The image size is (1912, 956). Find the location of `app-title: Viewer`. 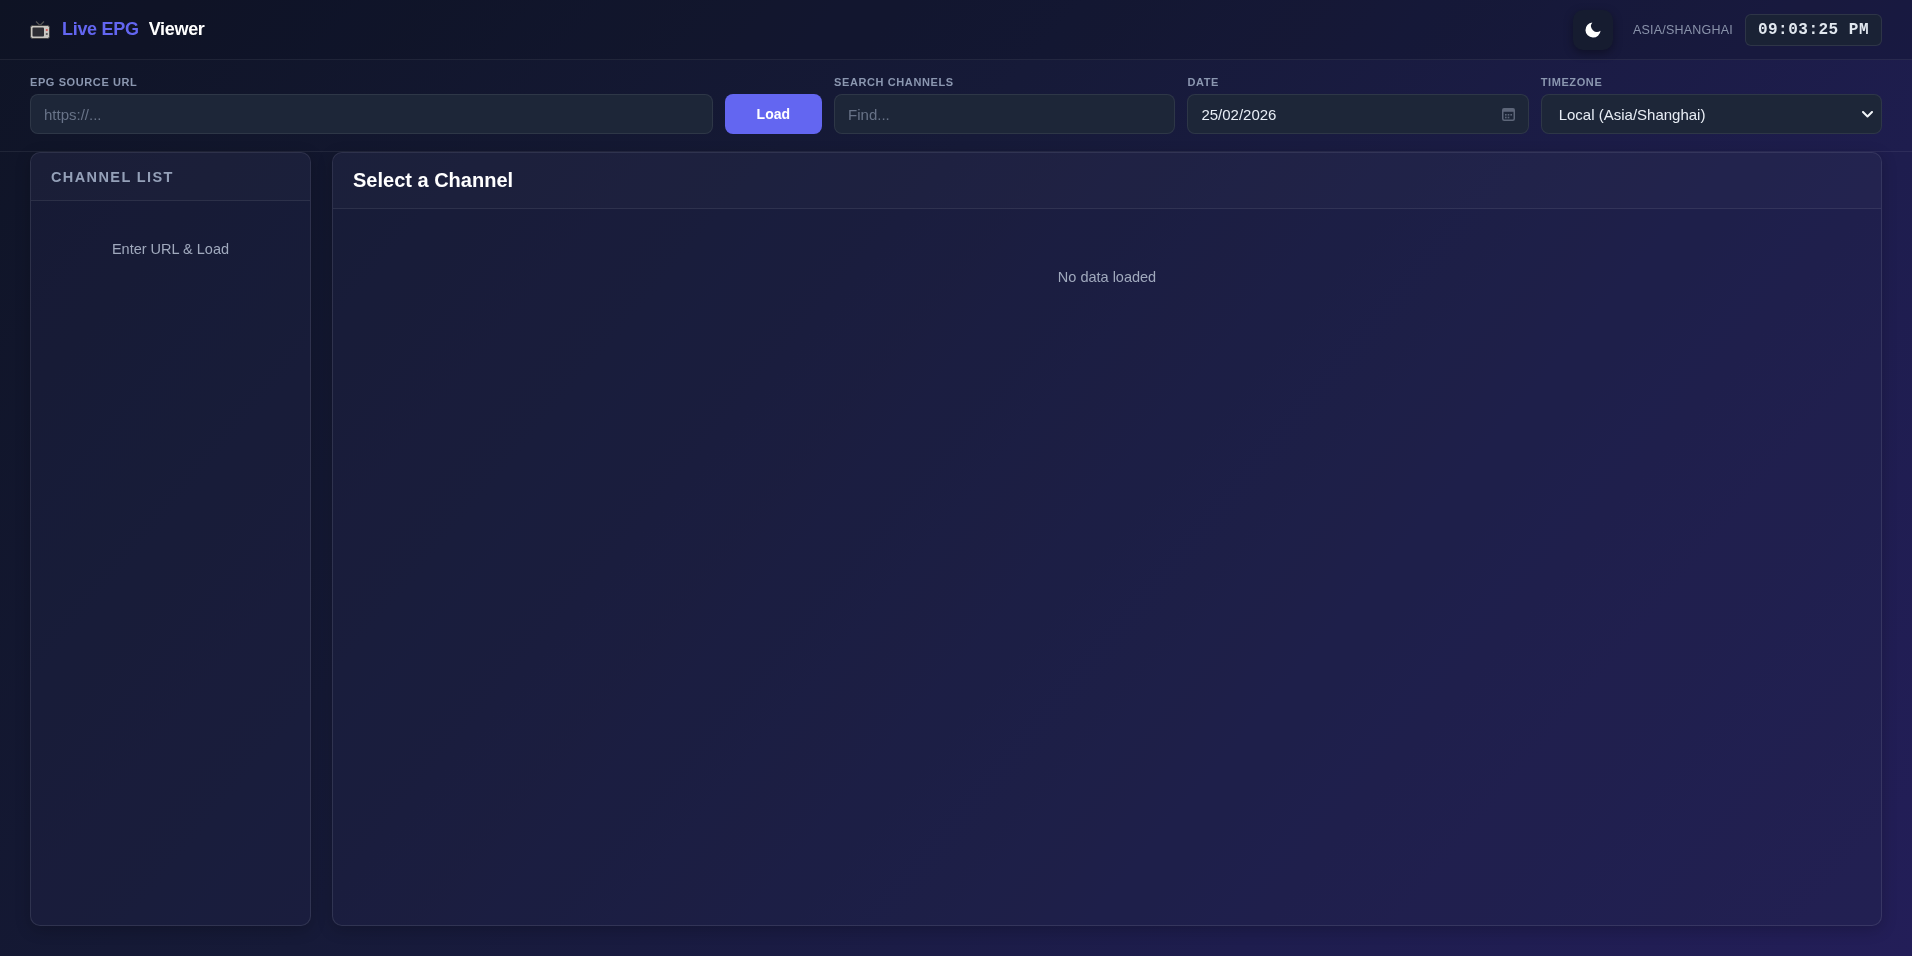

app-title: Viewer is located at coordinates (176, 29).